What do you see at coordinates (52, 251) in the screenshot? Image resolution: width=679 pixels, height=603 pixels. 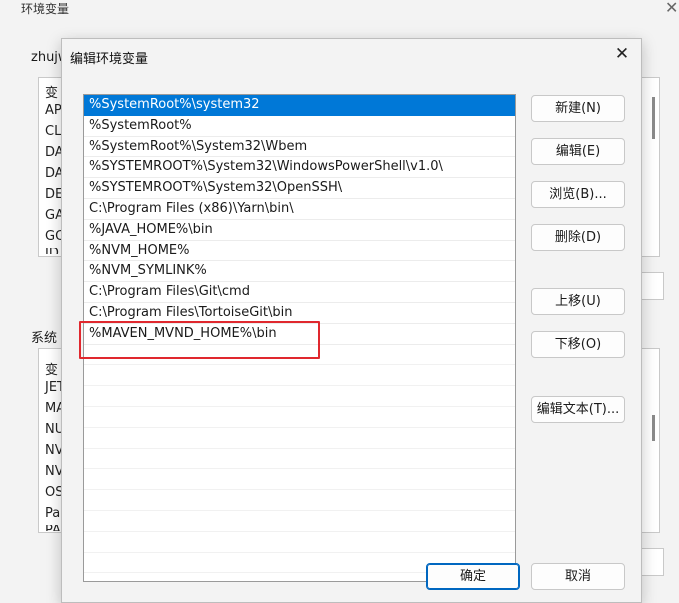 I see `user-variable-row: ID` at bounding box center [52, 251].